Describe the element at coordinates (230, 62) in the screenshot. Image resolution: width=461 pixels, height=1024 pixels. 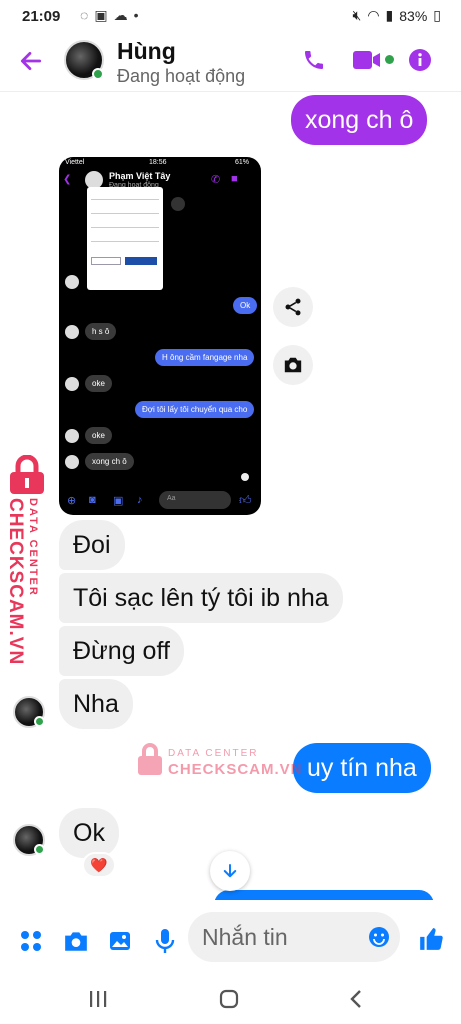
I see `chat-header: Hùng Đang hoạt động` at that location.